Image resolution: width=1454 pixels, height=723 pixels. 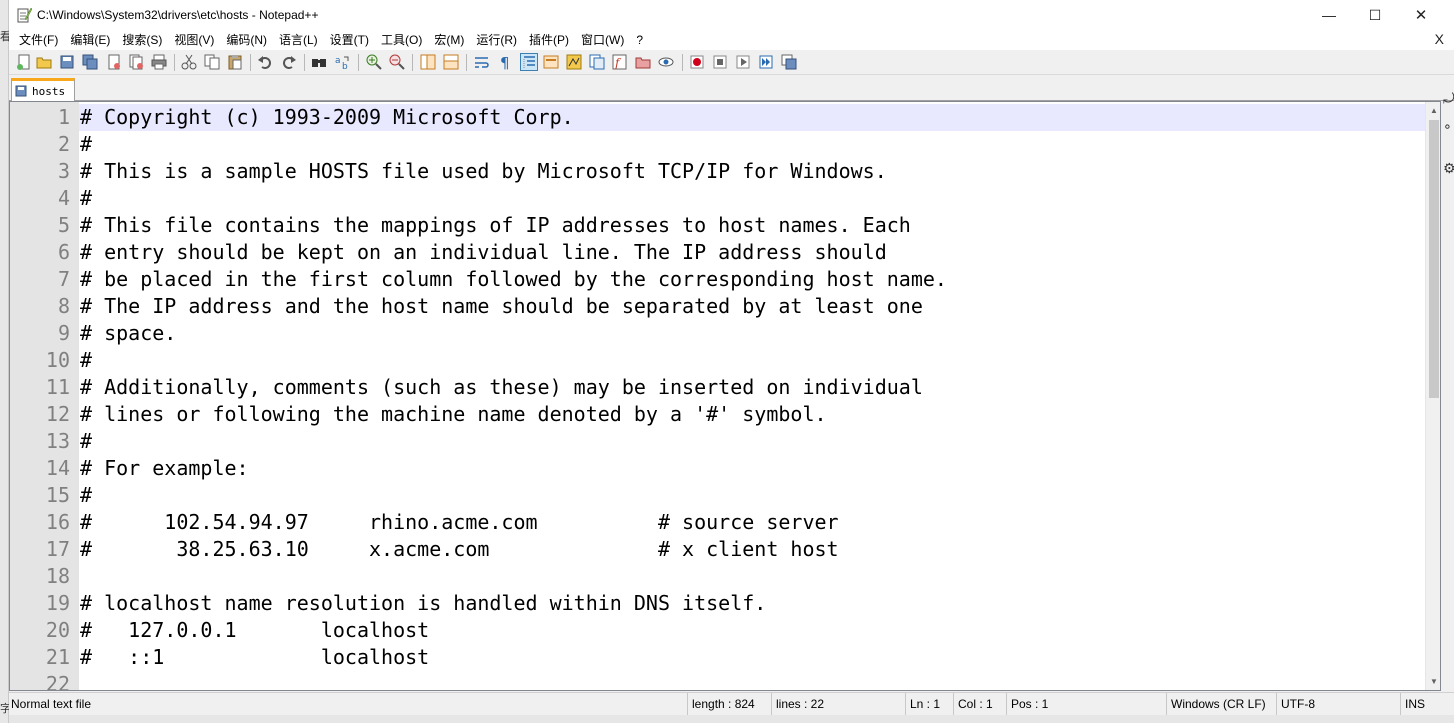 I want to click on line-number: 12, so click(x=57, y=414).